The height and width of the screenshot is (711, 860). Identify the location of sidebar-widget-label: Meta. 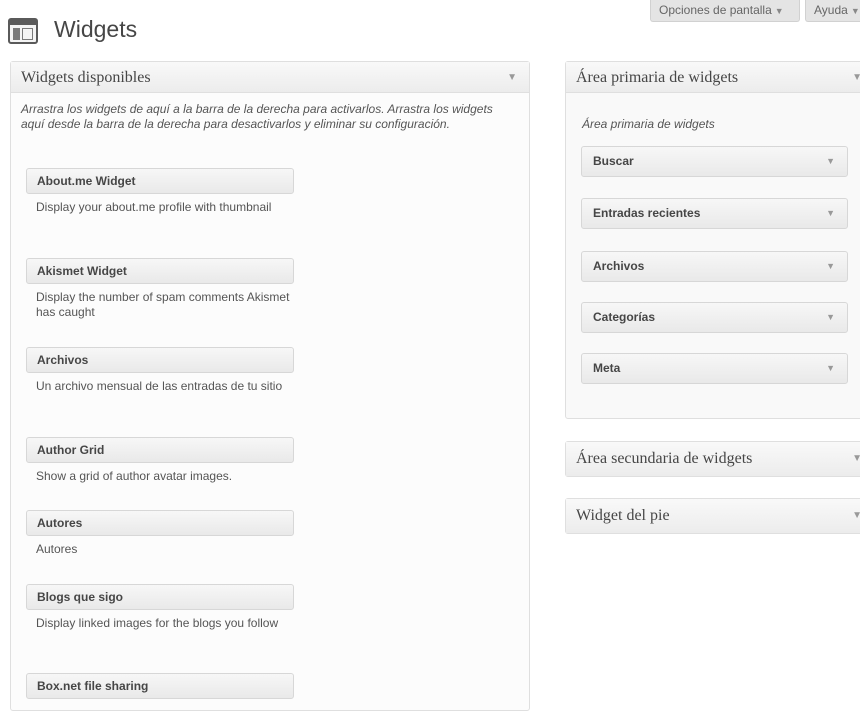
(607, 368).